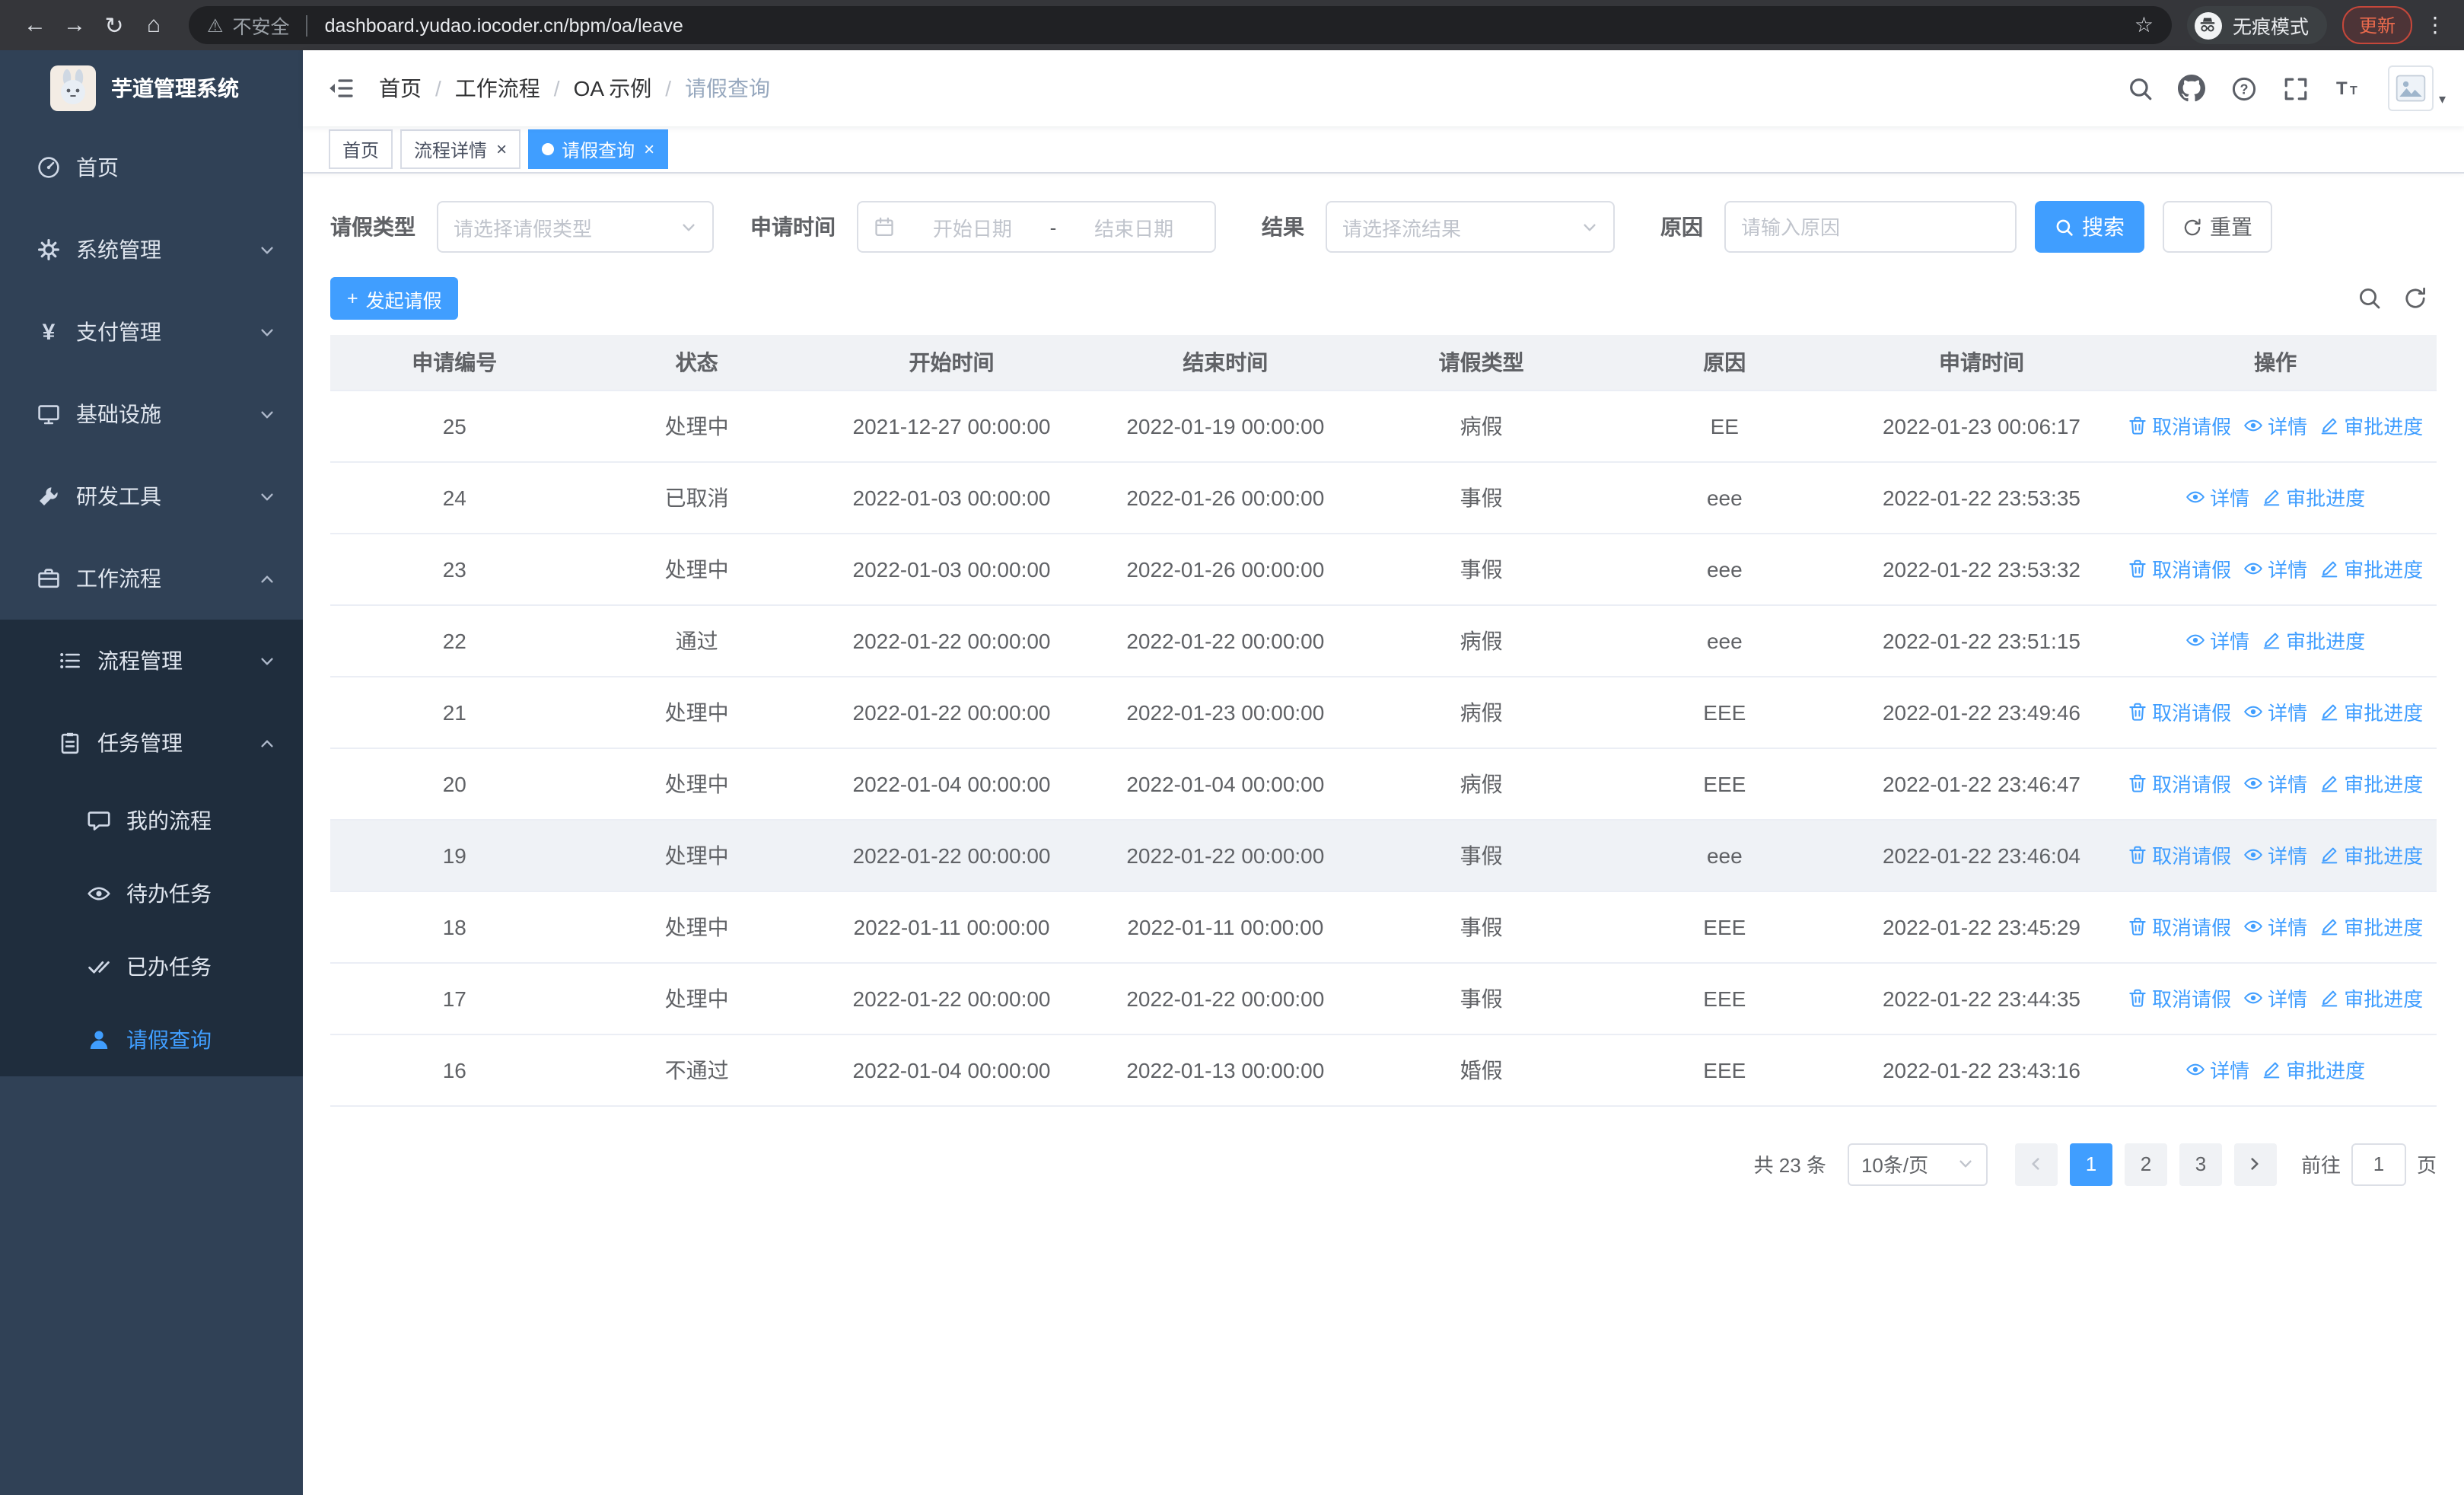 The width and height of the screenshot is (2464, 1495). I want to click on breadcrumb-home: 首页, so click(400, 89).